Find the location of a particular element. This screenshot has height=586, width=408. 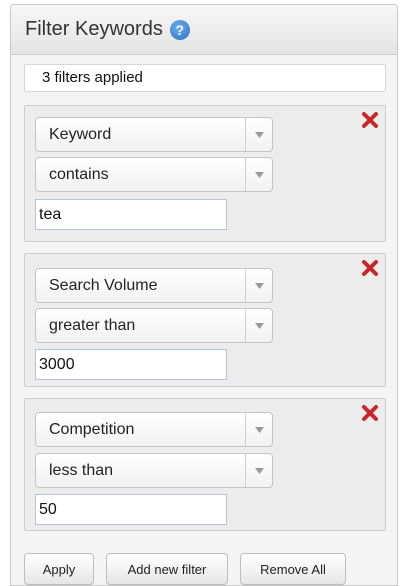

filter-field-value: Competition is located at coordinates (92, 429).